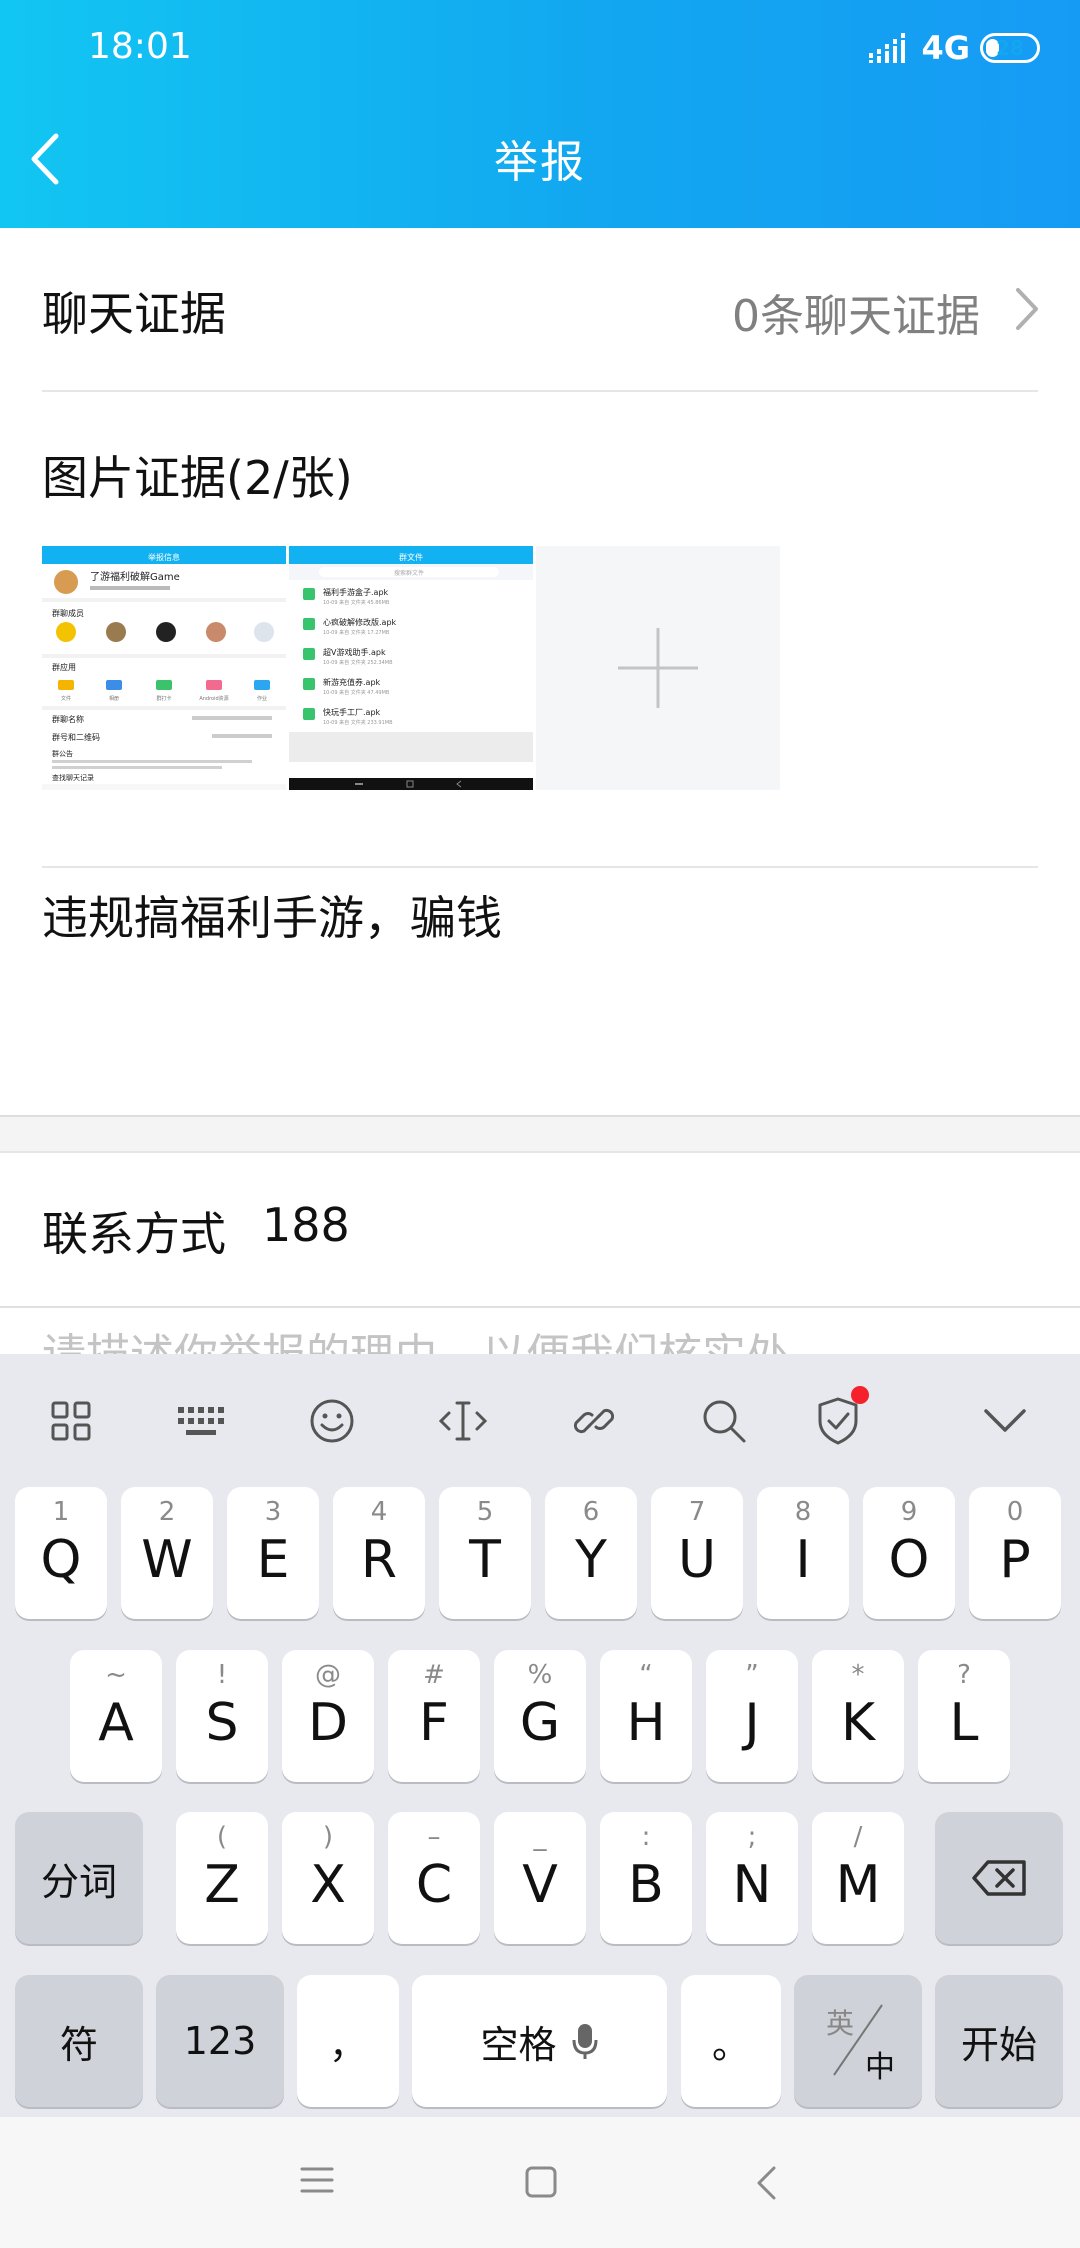 The width and height of the screenshot is (1080, 2248). I want to click on symbol-key: 符, so click(79, 2041).